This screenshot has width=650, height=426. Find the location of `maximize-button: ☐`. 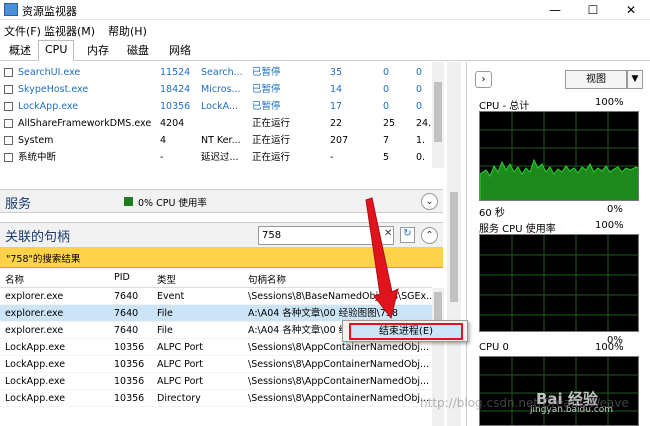

maximize-button: ☐ is located at coordinates (593, 10).